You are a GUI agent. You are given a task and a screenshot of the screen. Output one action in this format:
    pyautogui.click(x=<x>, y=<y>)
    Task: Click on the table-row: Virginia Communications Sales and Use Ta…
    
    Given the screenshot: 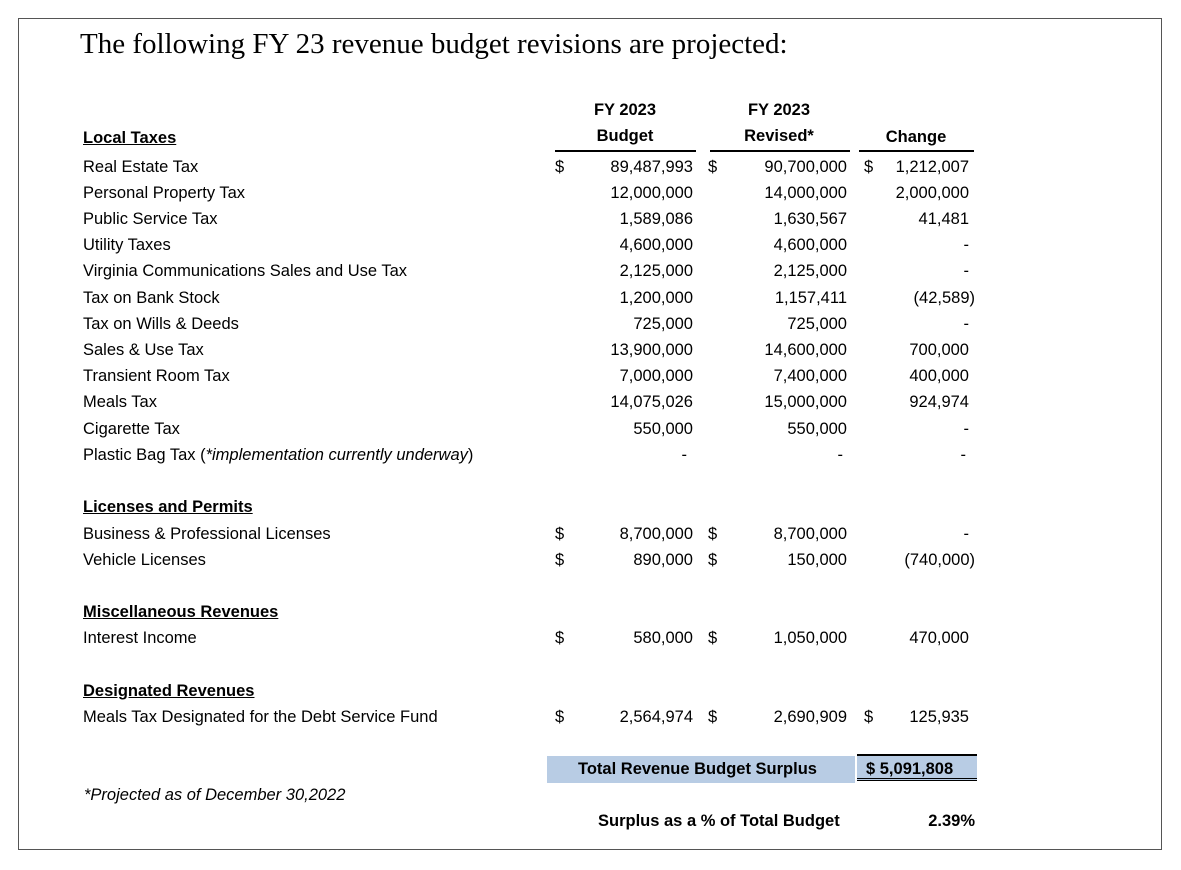 What is the action you would take?
    pyautogui.click(x=590, y=271)
    